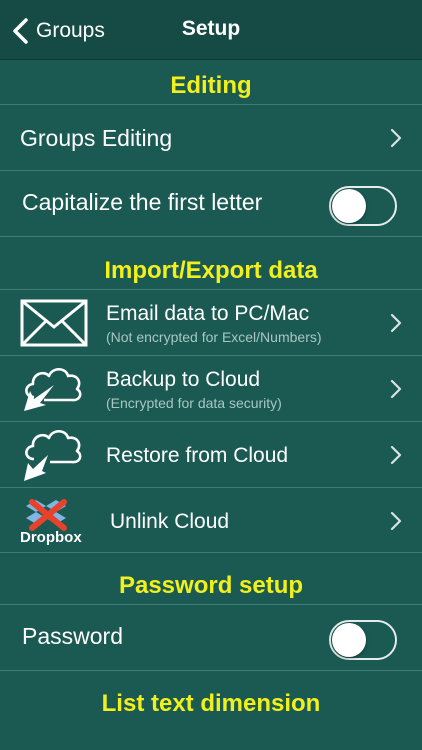  What do you see at coordinates (54, 323) in the screenshot?
I see `envelope-icon` at bounding box center [54, 323].